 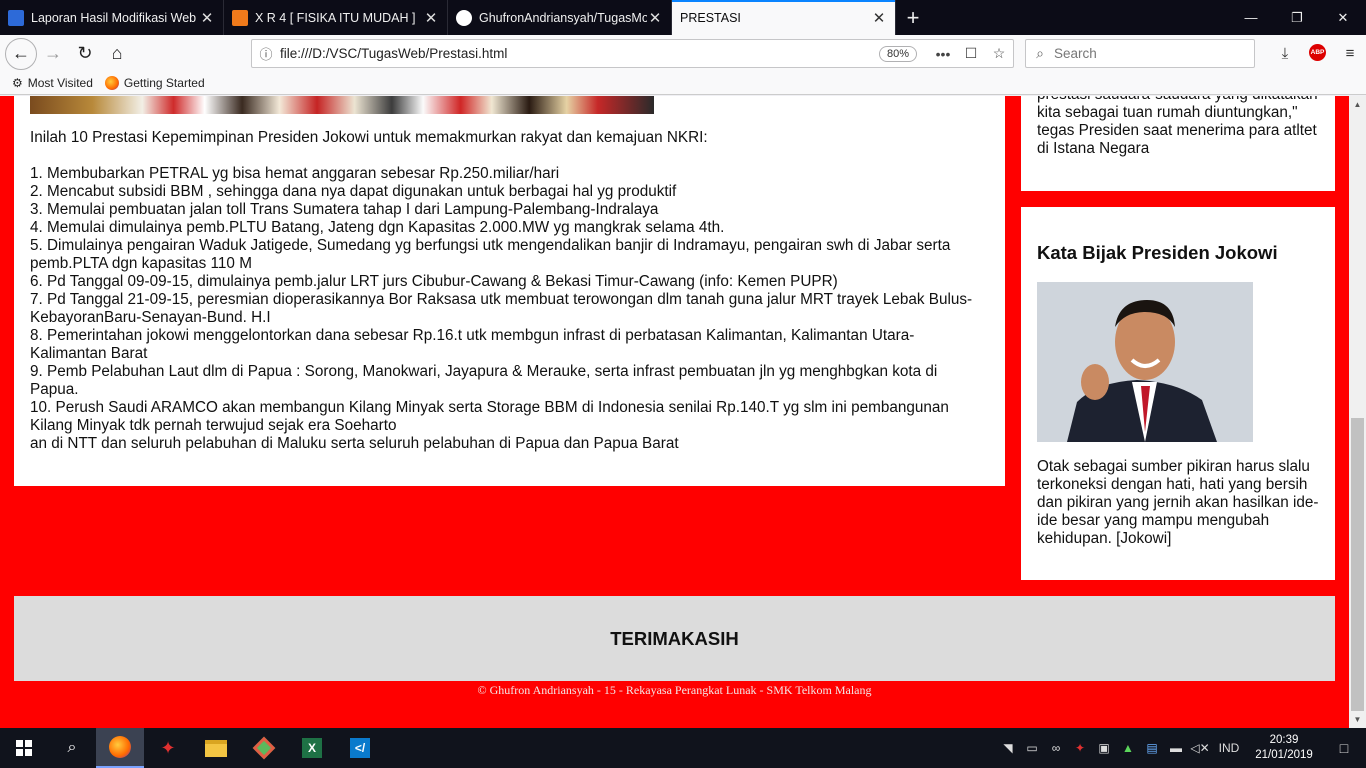 I want to click on jokowi-photo, so click(x=1145, y=362).